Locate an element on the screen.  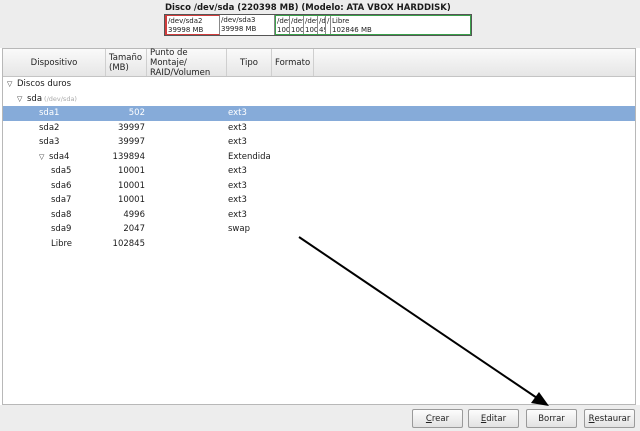
table-row: sda7 10001 ext3 is located at coordinates (319, 200).